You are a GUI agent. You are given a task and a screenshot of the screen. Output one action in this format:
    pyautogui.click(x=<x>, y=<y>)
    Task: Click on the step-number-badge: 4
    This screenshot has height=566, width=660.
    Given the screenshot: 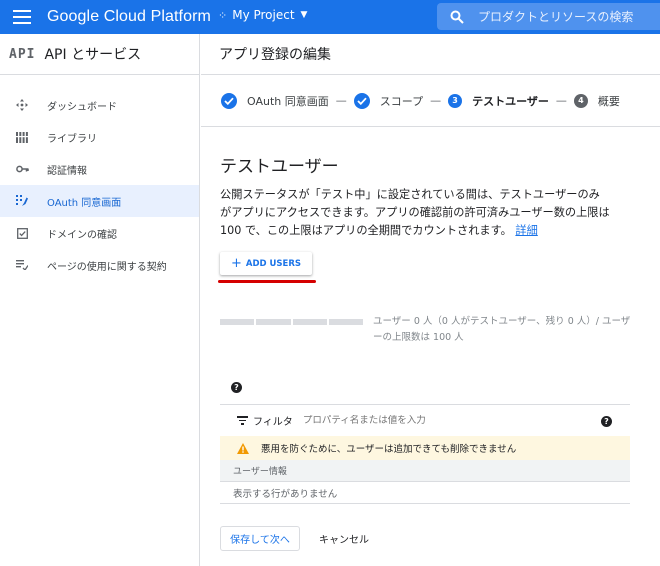 What is the action you would take?
    pyautogui.click(x=580, y=100)
    